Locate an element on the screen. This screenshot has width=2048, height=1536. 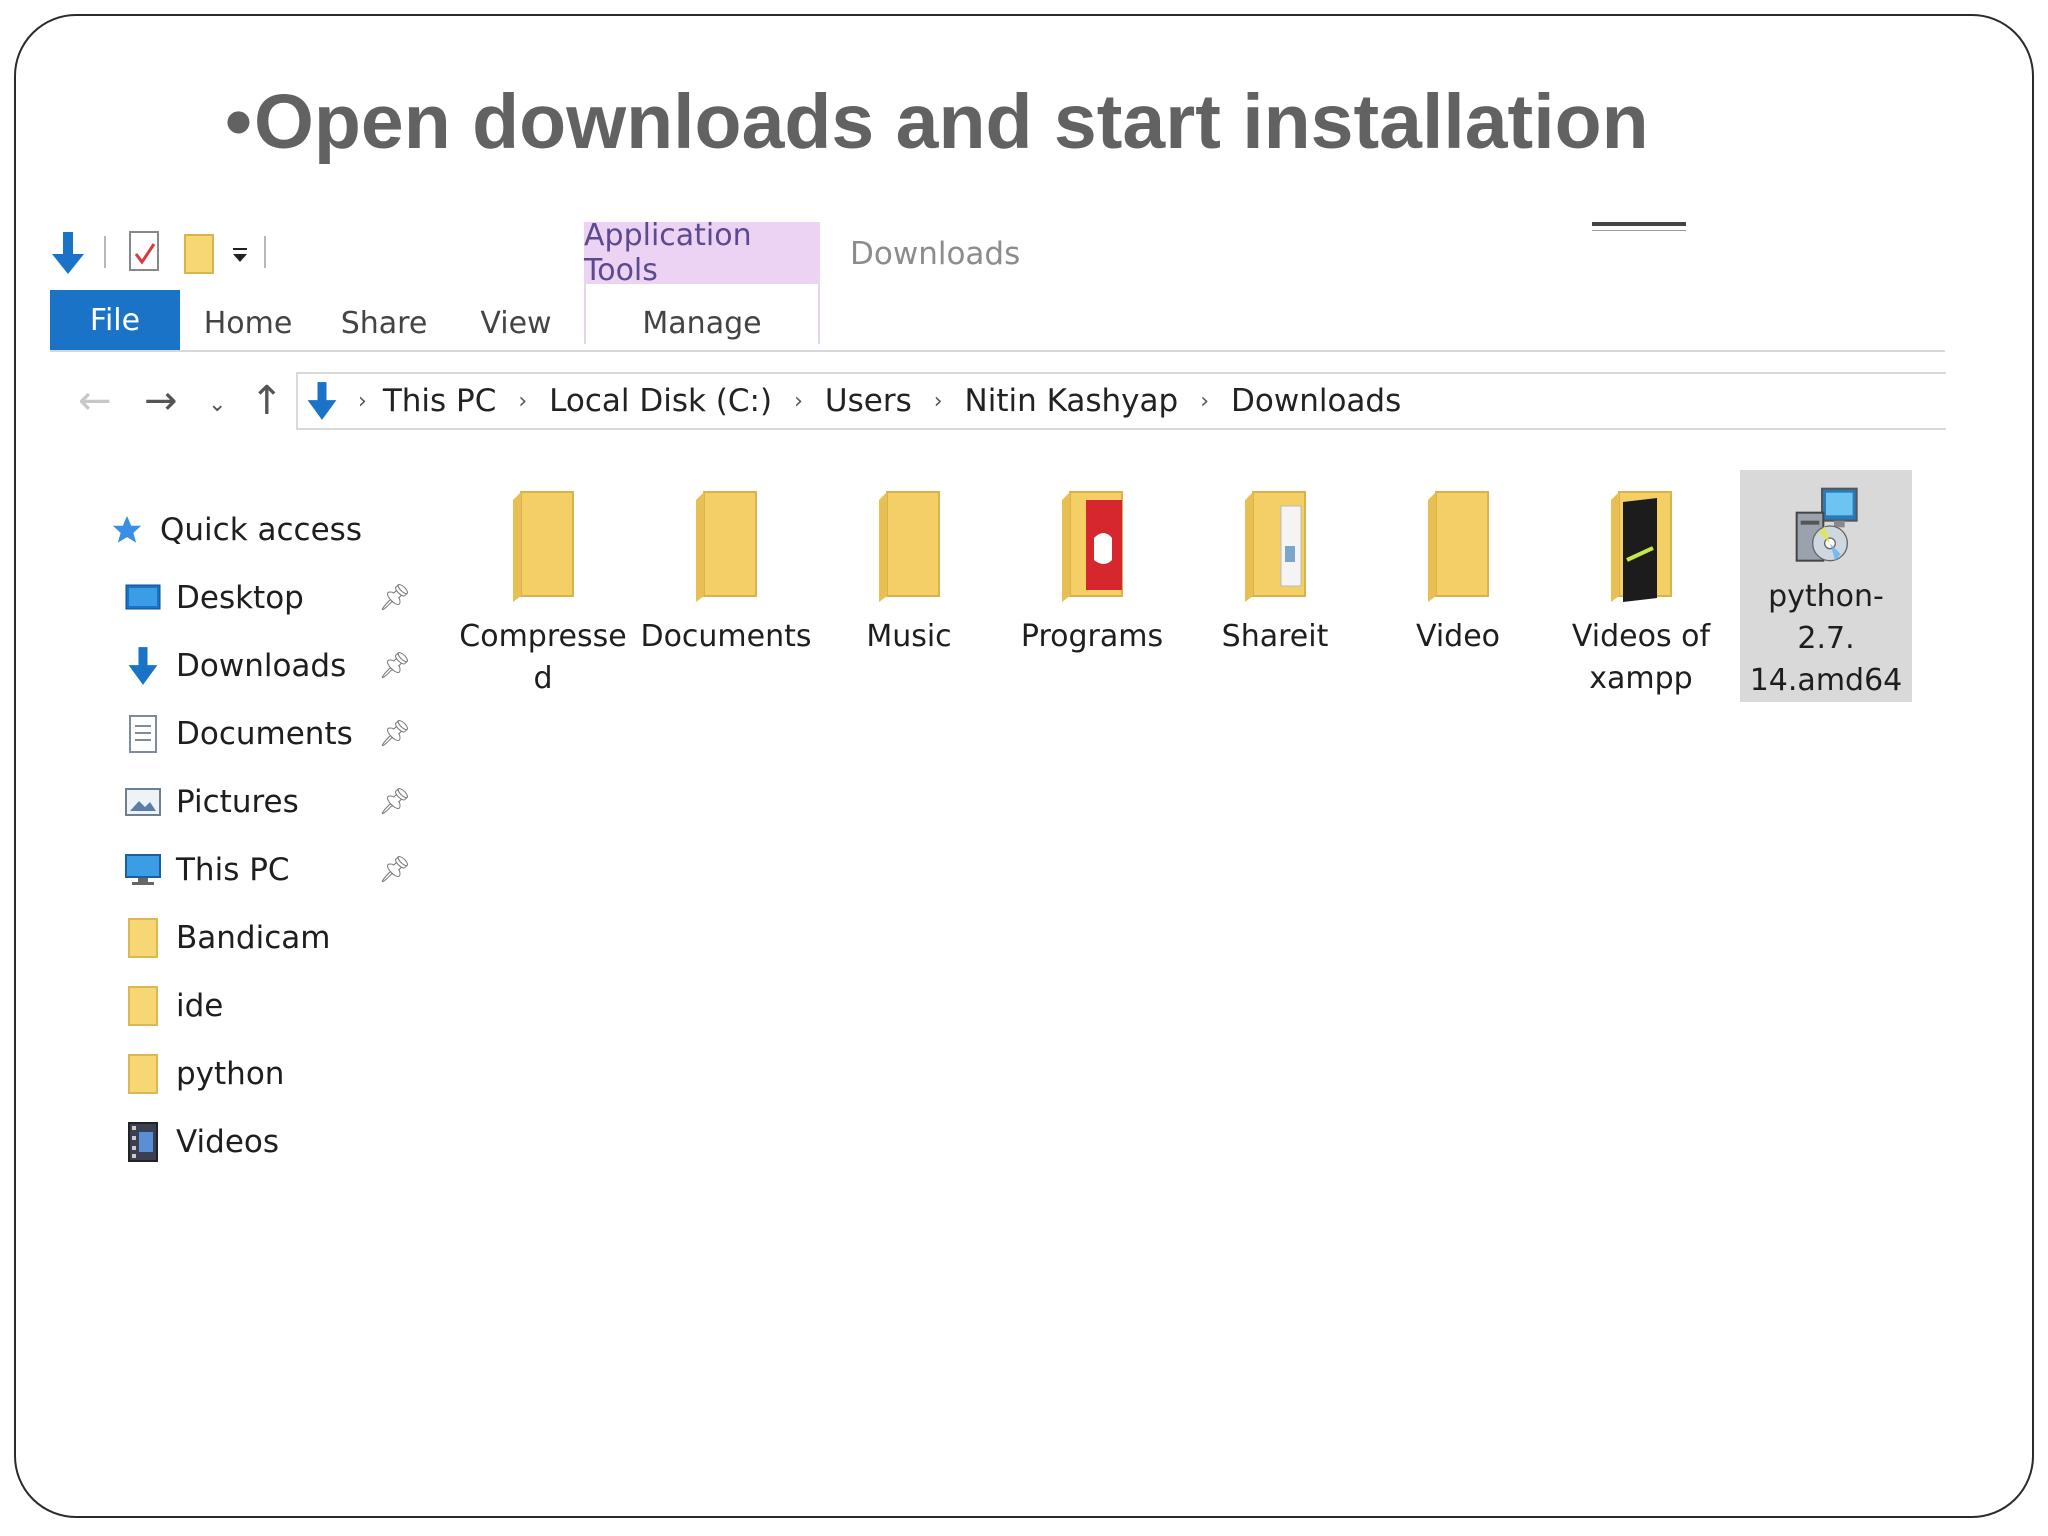
nav-item-pictures: Pictures is located at coordinates (211, 802).